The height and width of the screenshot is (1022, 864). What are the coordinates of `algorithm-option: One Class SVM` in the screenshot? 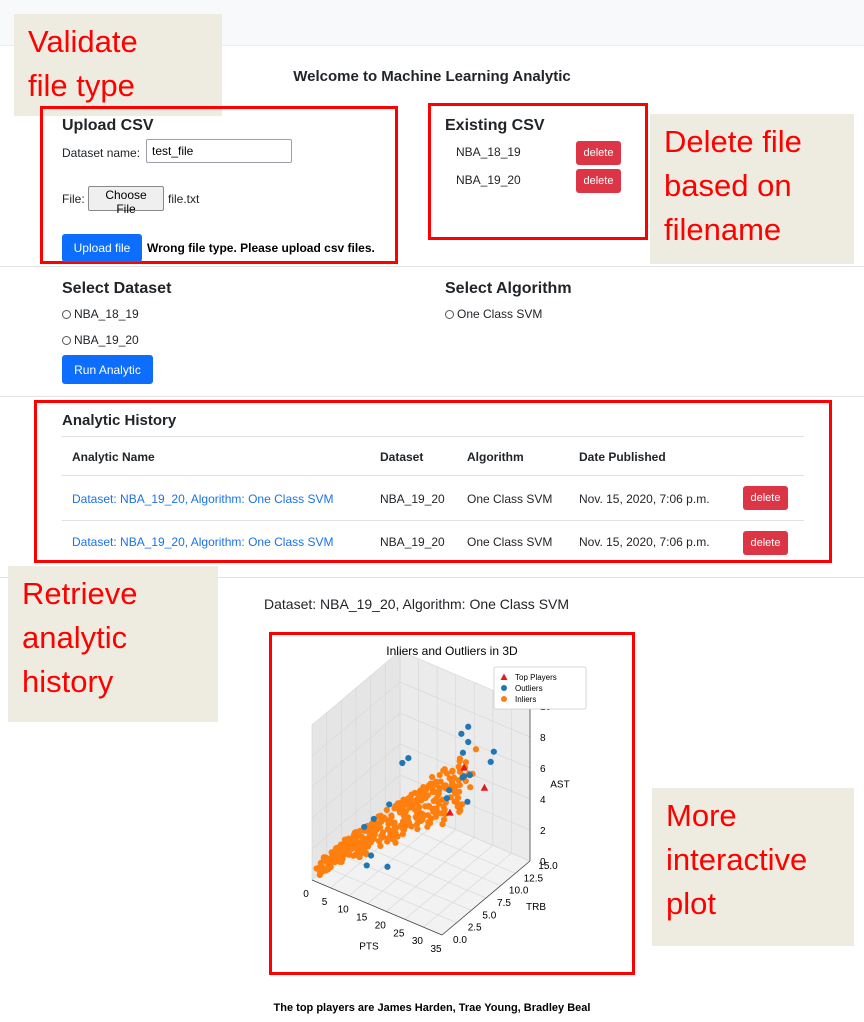 It's located at (493, 314).